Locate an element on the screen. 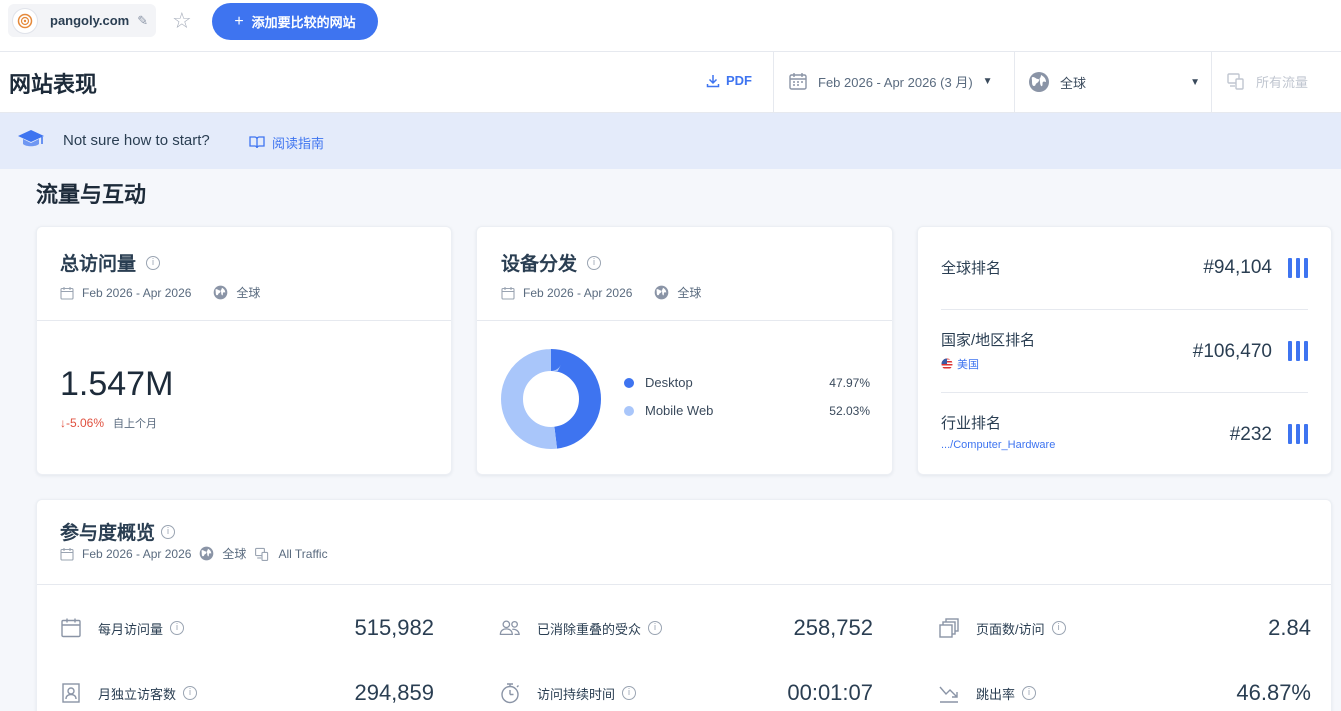 The height and width of the screenshot is (711, 1341). country-rank-country: 美国 is located at coordinates (968, 365).